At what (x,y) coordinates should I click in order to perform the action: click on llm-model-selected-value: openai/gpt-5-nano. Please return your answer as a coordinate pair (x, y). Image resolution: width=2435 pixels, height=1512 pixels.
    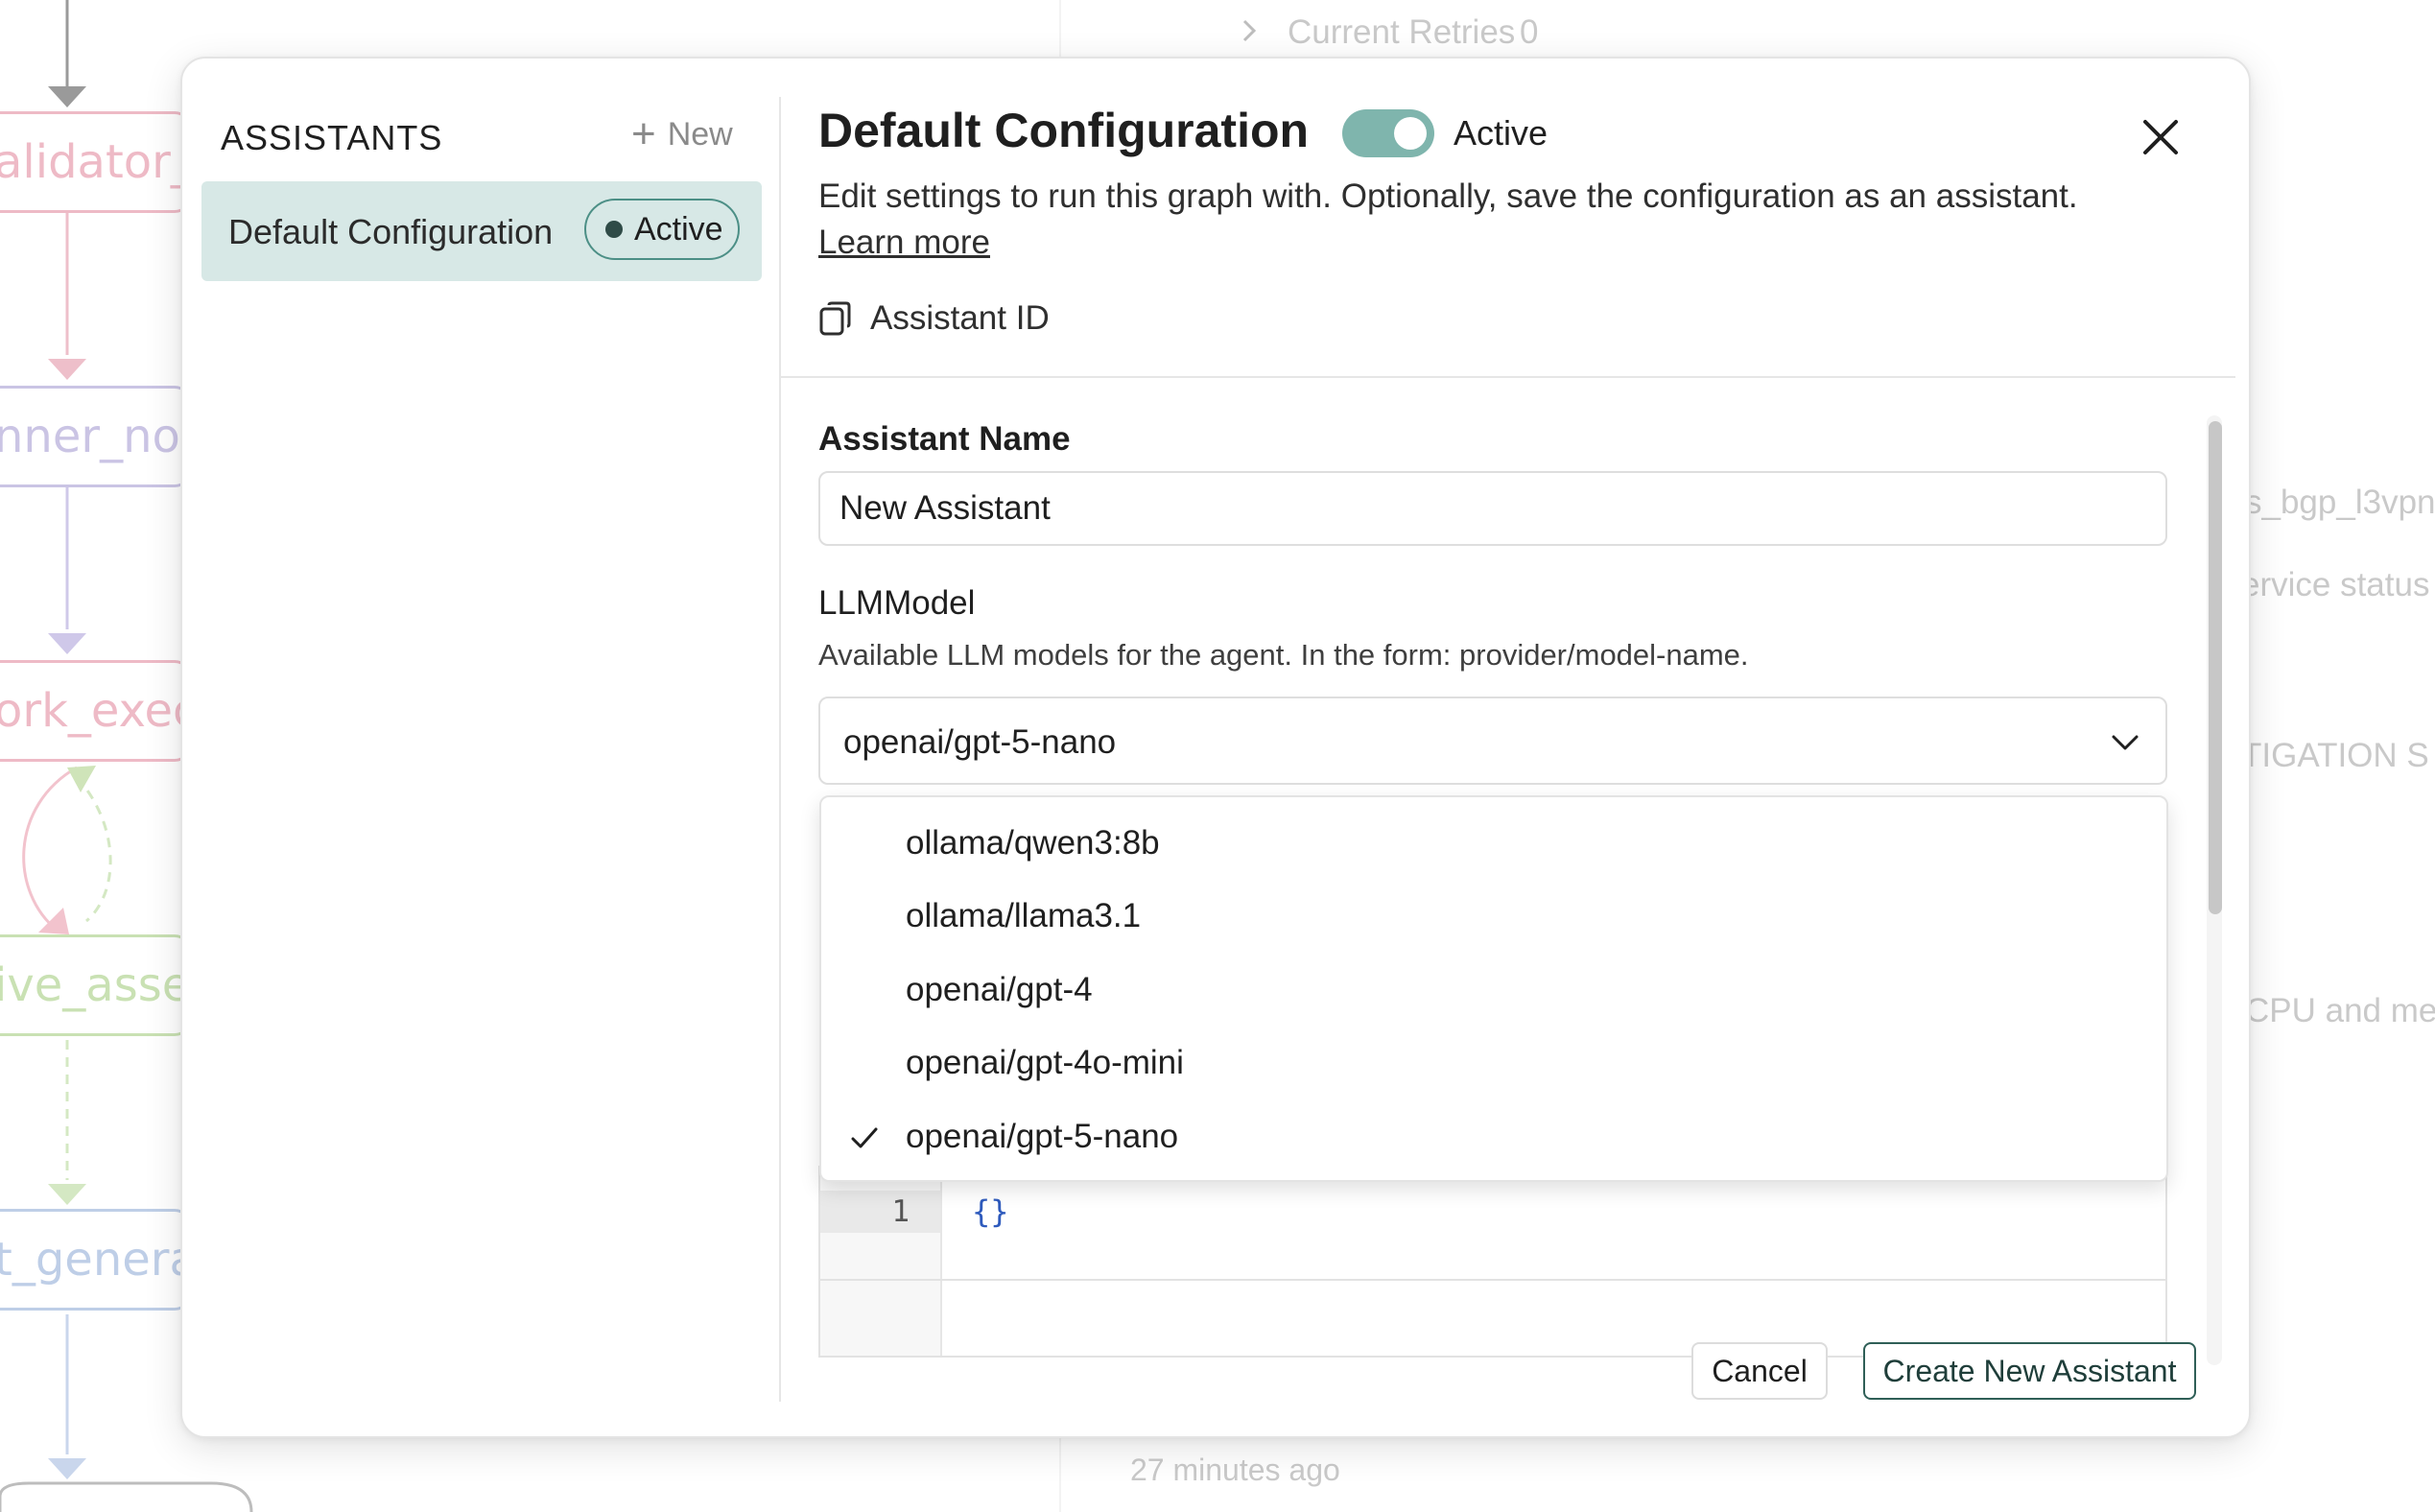
    Looking at the image, I should click on (980, 742).